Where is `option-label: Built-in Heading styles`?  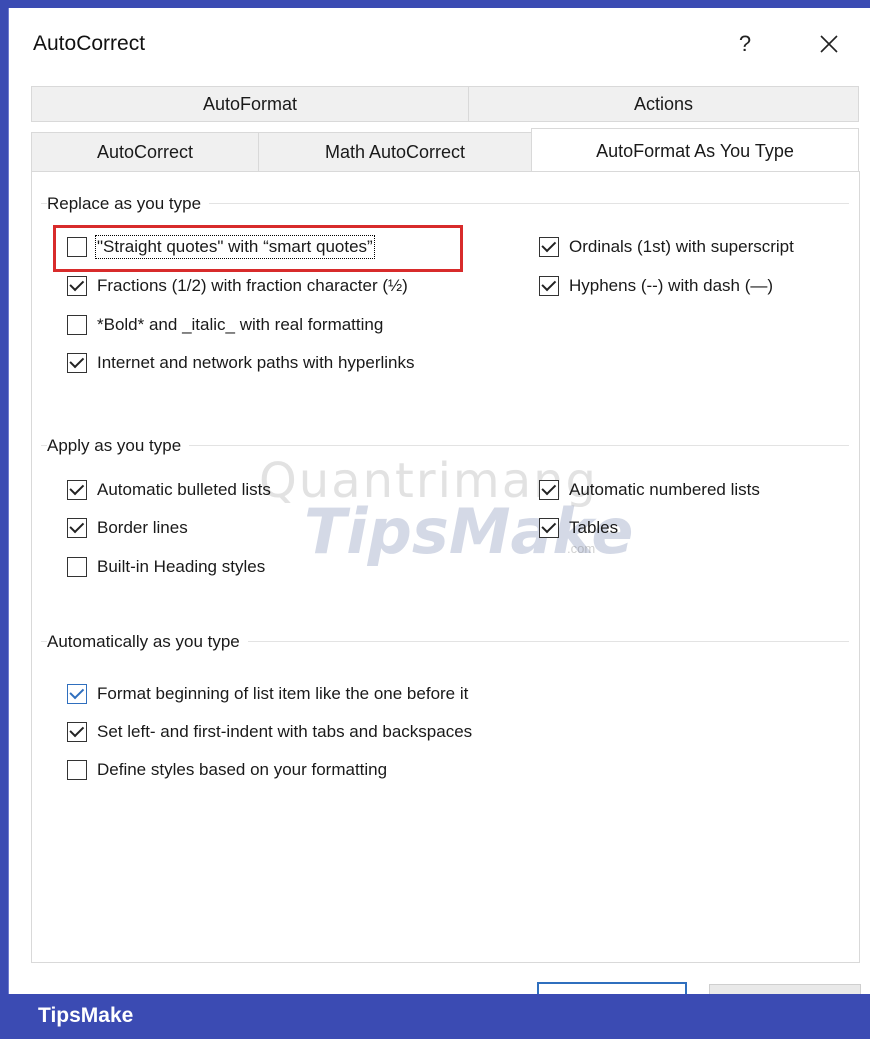 option-label: Built-in Heading styles is located at coordinates (181, 566).